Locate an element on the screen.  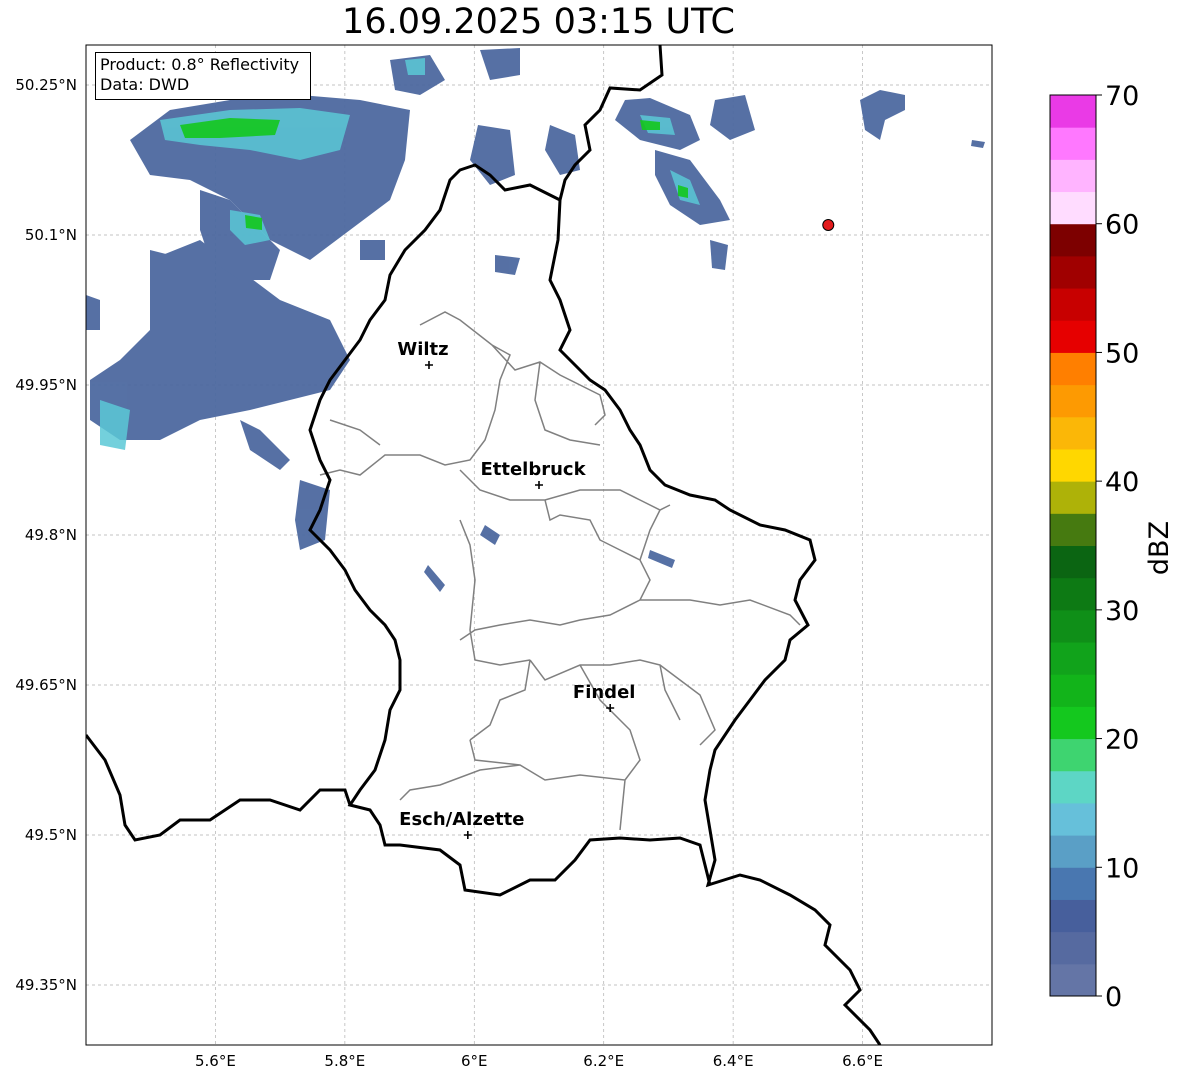
x-tick-label: 6.4°E is located at coordinates (733, 1061).